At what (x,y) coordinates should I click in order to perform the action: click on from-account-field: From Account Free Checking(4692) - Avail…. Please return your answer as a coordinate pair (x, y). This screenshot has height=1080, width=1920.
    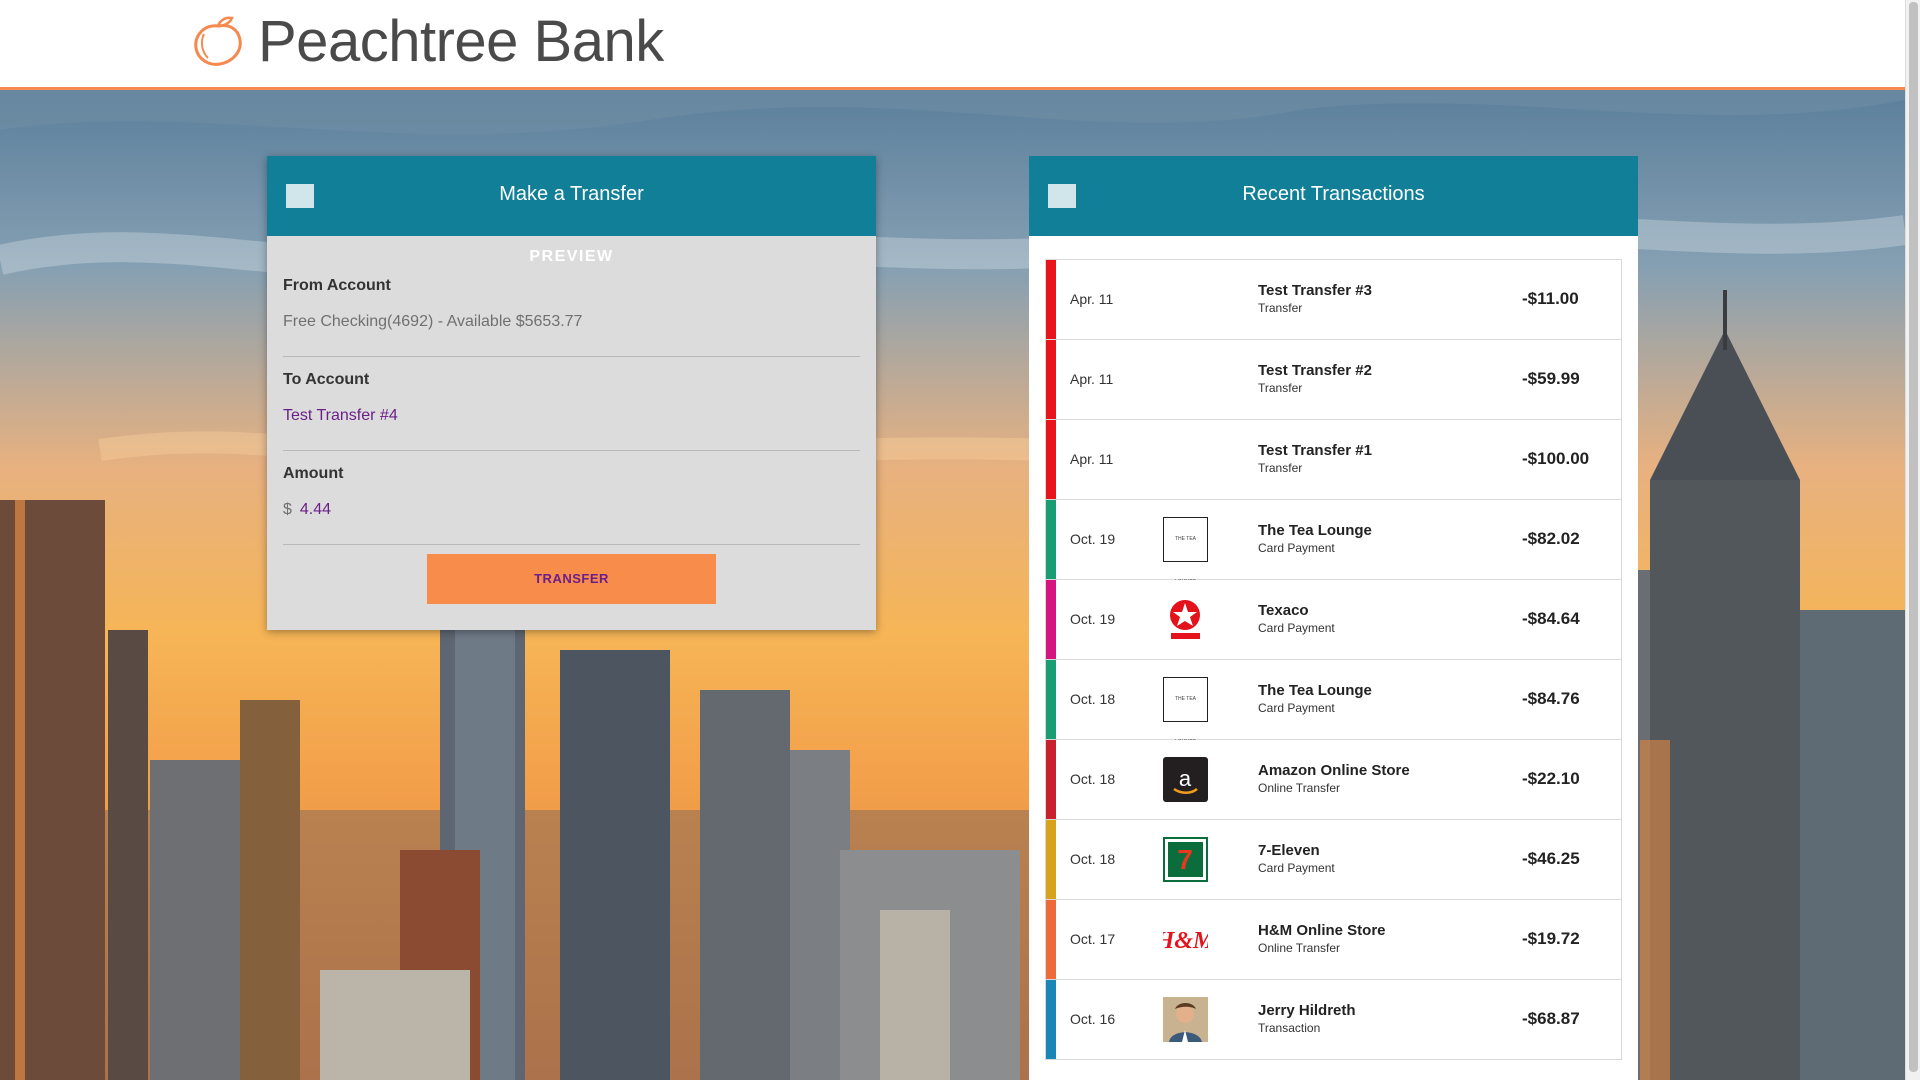
    Looking at the image, I should click on (571, 311).